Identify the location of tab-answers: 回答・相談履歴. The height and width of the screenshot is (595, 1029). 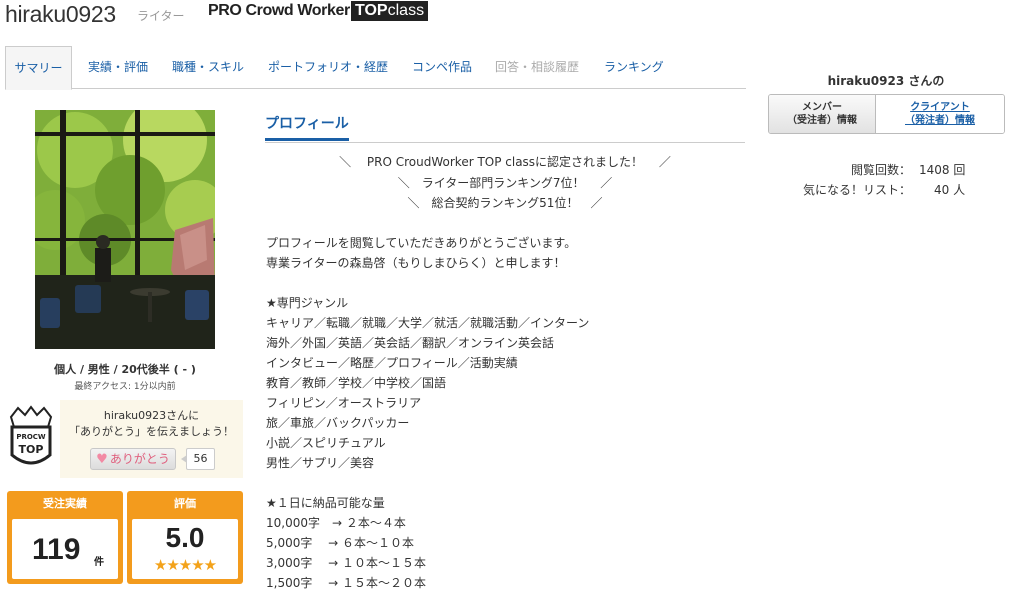
(537, 67).